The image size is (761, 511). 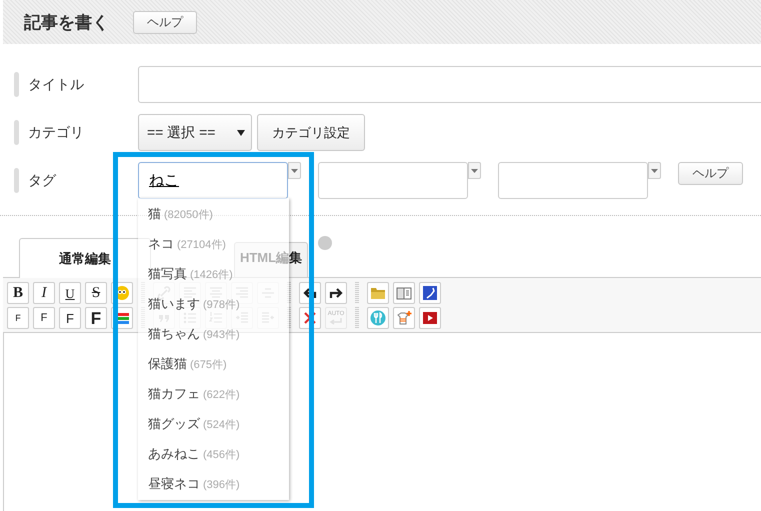 What do you see at coordinates (336, 321) in the screenshot?
I see `return-arrow-icon` at bounding box center [336, 321].